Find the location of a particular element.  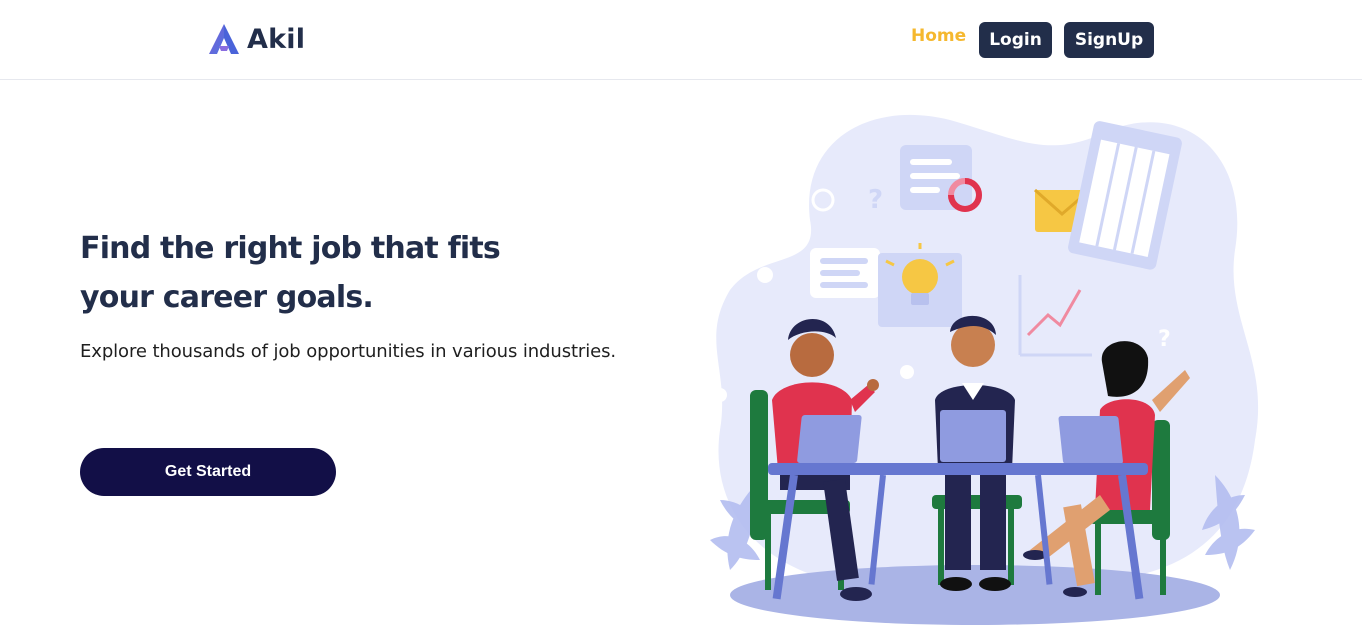

brand-name: Akil is located at coordinates (276, 39).